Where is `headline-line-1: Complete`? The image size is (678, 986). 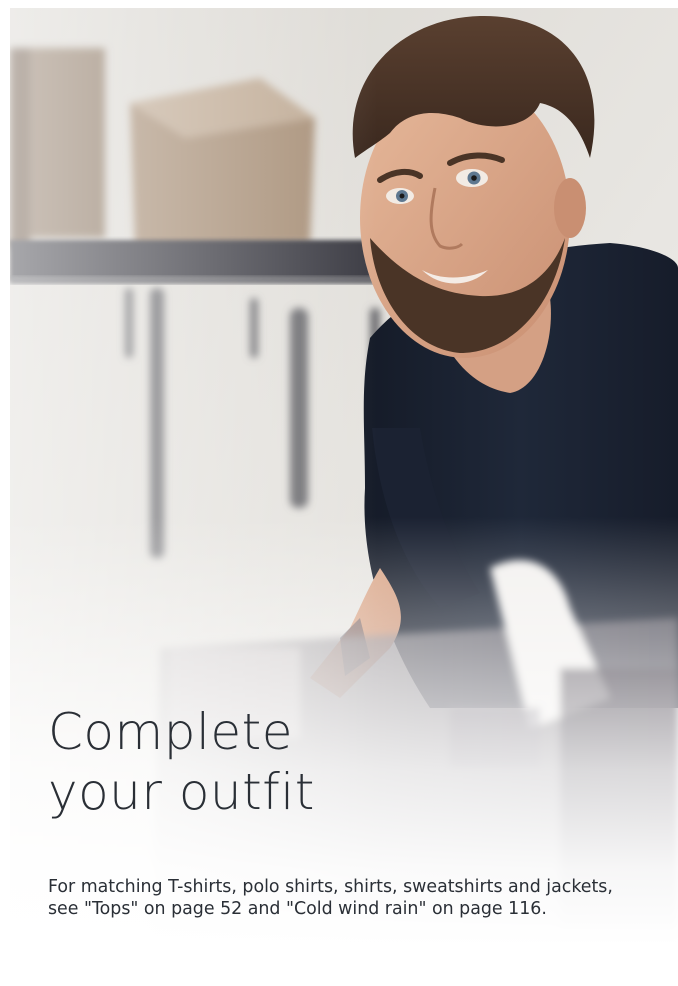
headline-line-1: Complete is located at coordinates (170, 732).